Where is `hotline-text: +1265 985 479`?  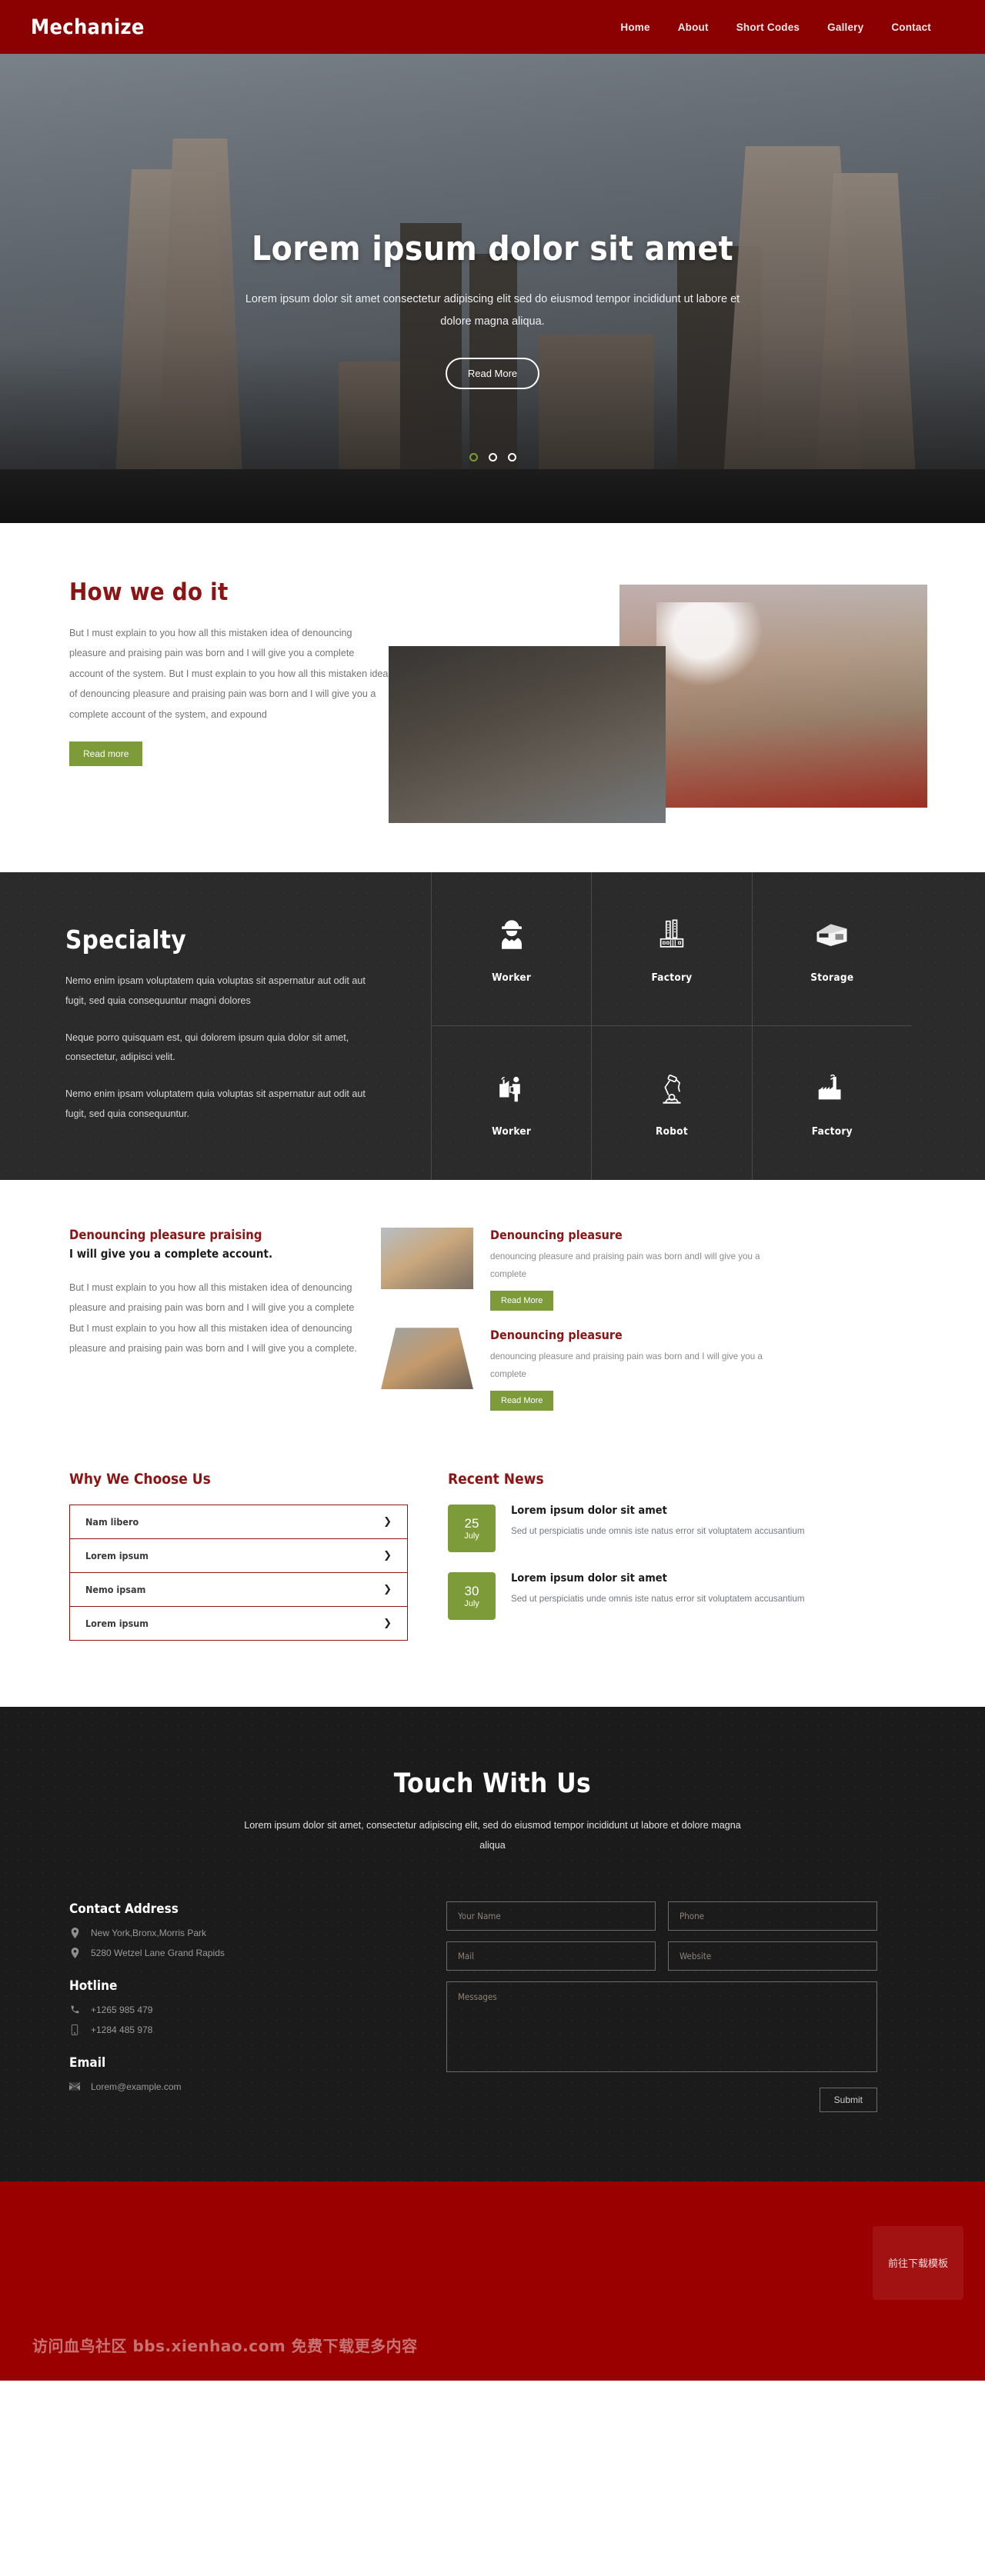
hotline-text: +1265 985 479 is located at coordinates (122, 2009).